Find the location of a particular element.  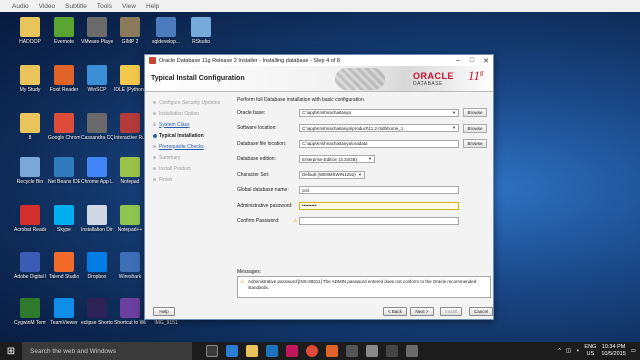

sqldeveloper-taskbar-icon is located at coordinates (372, 351).